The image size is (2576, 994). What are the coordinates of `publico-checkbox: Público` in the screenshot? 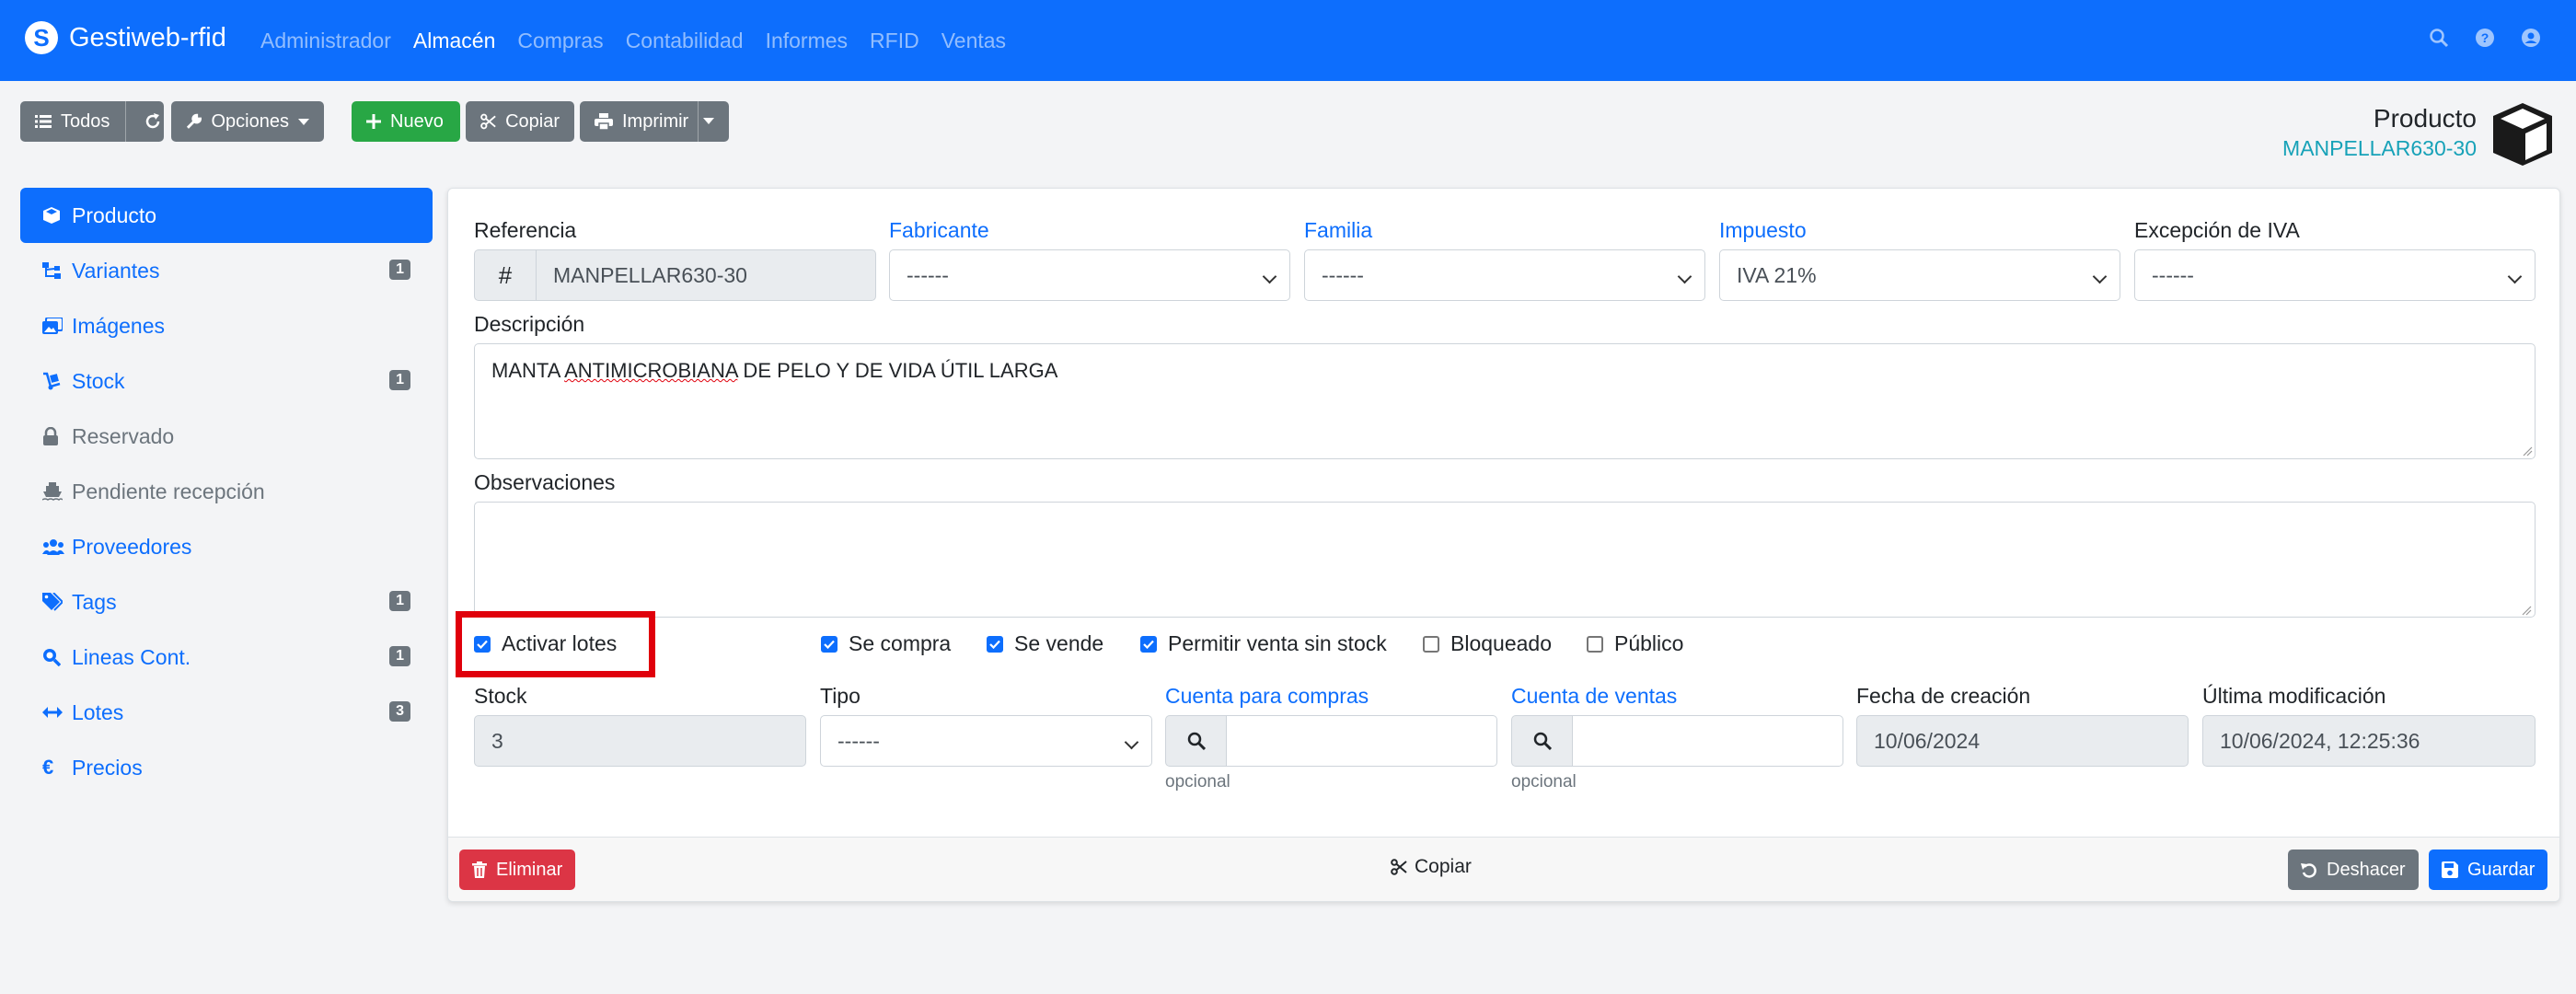 It's located at (1635, 643).